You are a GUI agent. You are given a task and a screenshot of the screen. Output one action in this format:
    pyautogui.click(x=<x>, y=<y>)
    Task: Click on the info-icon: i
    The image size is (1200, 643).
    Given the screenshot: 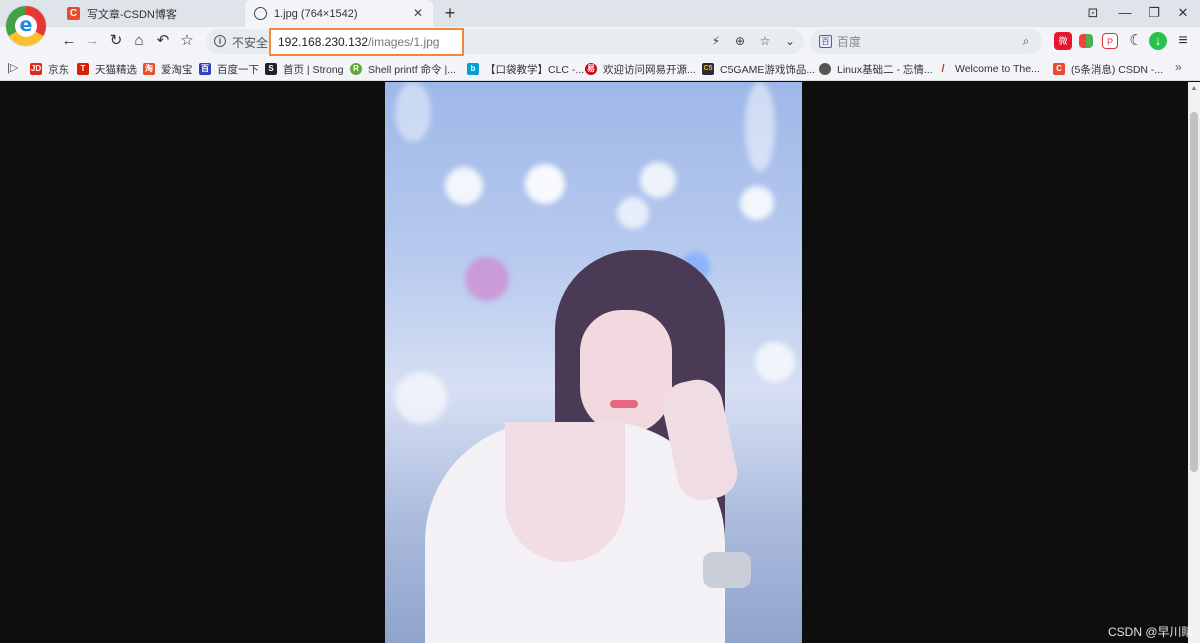 What is the action you would take?
    pyautogui.click(x=220, y=41)
    